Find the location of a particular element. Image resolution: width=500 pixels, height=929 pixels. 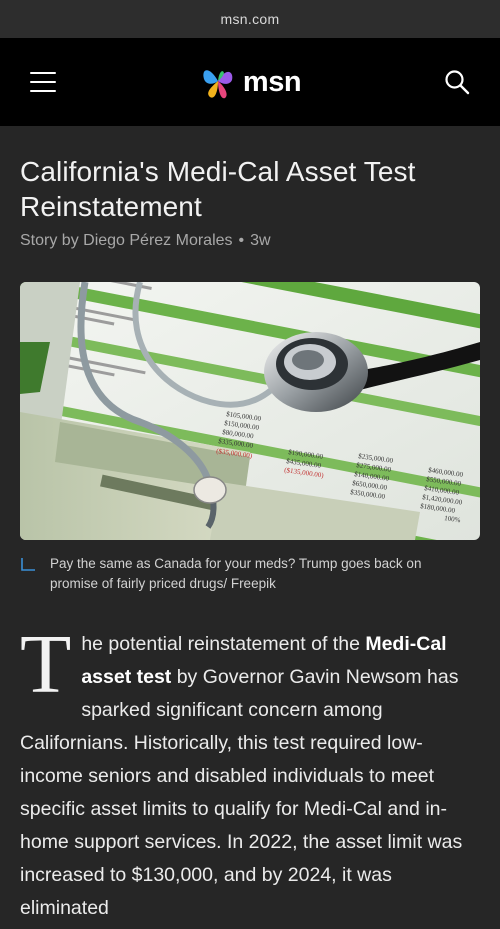

drop-cap: T is located at coordinates (46, 664).